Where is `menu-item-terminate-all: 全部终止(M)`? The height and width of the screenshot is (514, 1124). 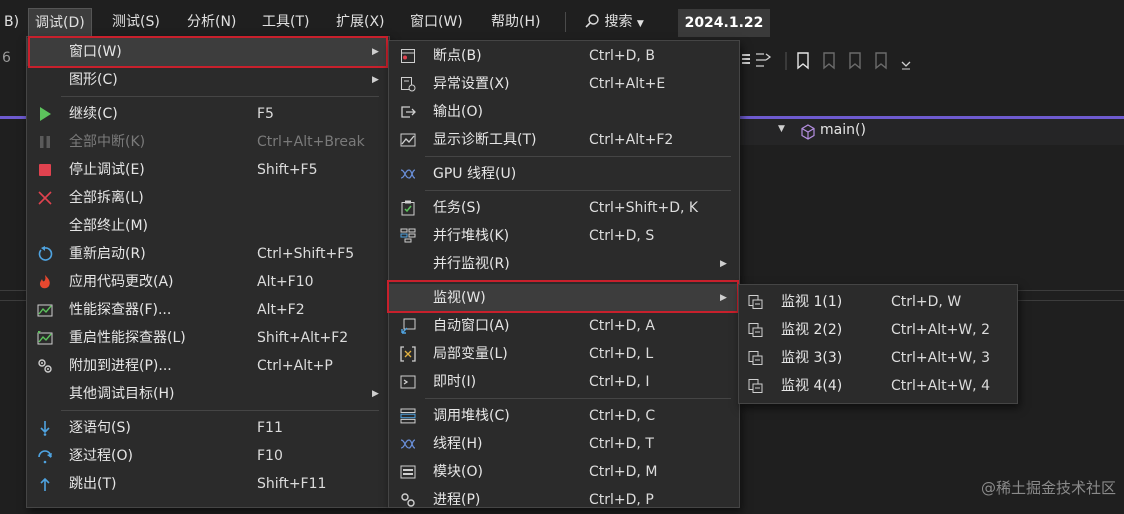
menu-item-terminate-all: 全部终止(M) is located at coordinates (207, 226).